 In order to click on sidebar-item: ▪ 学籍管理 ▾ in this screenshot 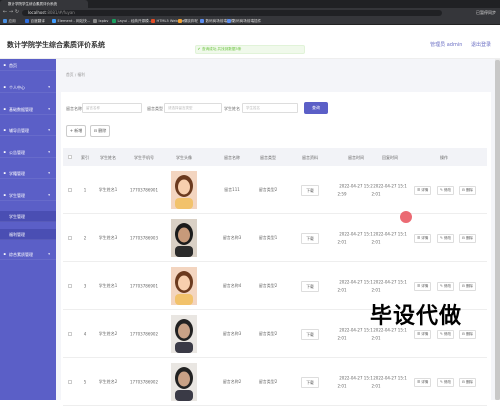, I will do `click(28, 173)`.